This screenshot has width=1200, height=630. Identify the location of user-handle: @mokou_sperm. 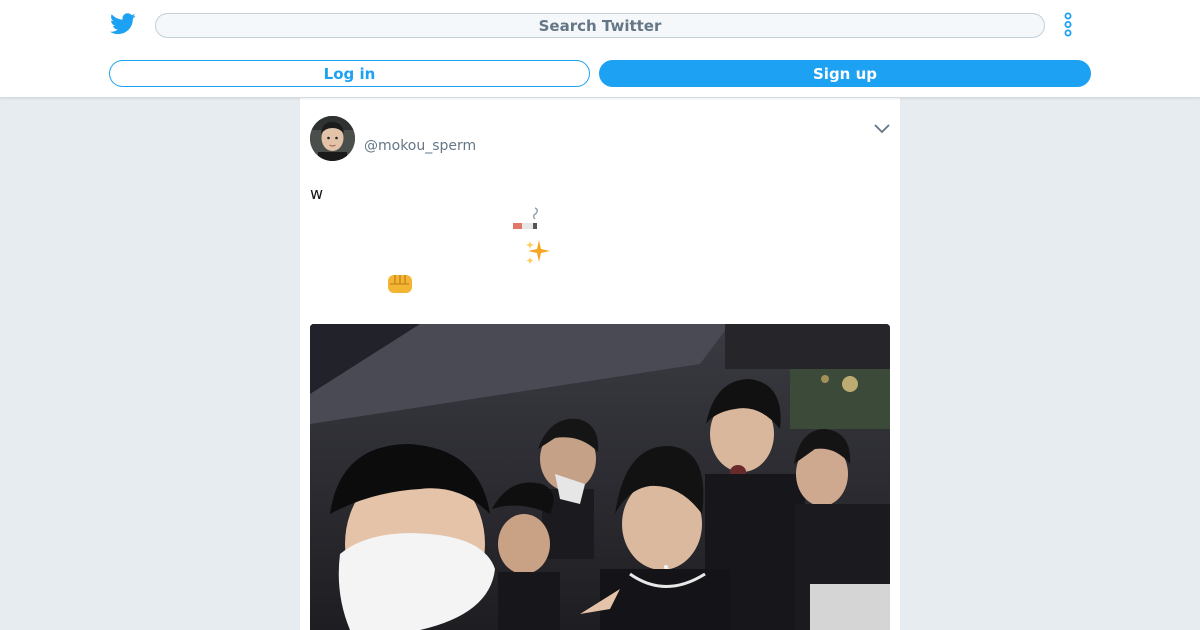
(420, 146).